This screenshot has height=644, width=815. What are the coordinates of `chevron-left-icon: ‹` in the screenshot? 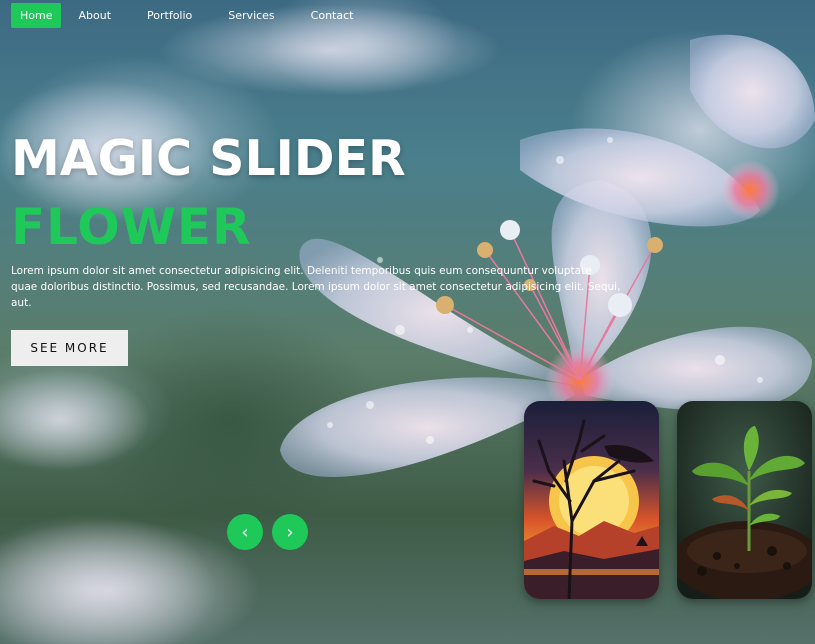 It's located at (245, 532).